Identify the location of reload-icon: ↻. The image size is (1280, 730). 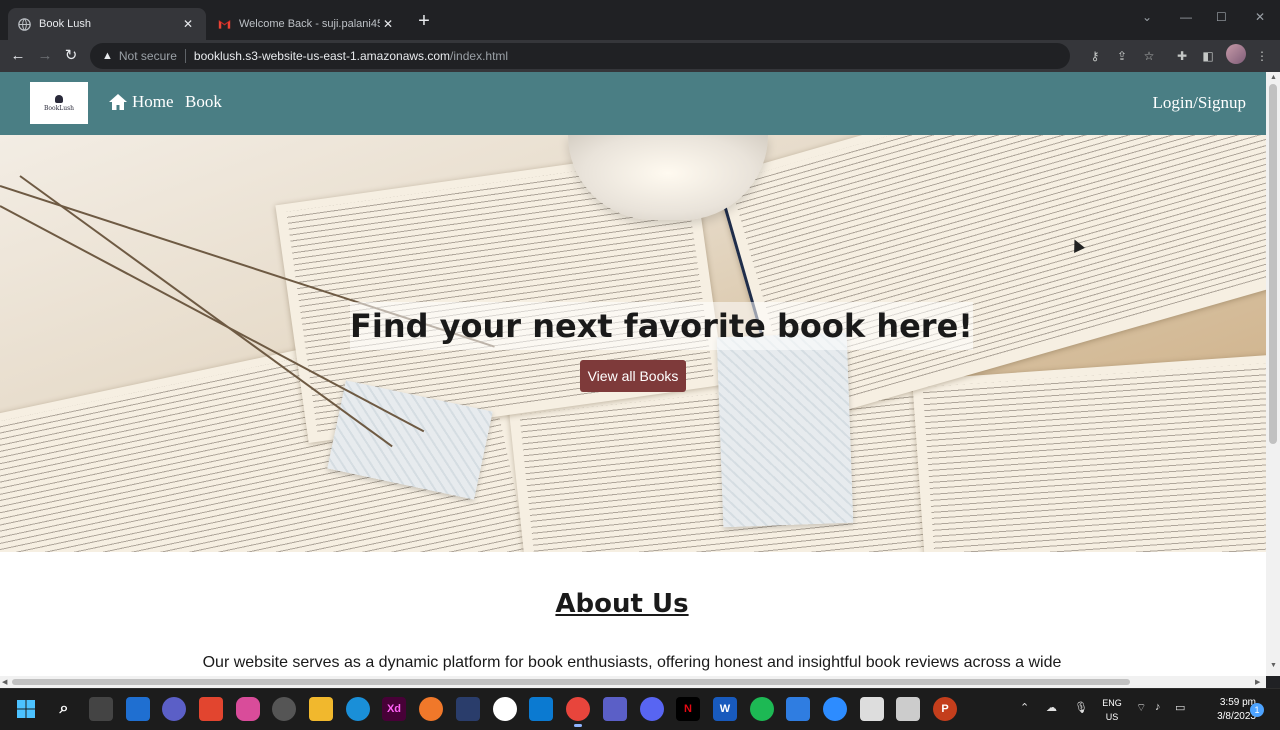
(71, 56).